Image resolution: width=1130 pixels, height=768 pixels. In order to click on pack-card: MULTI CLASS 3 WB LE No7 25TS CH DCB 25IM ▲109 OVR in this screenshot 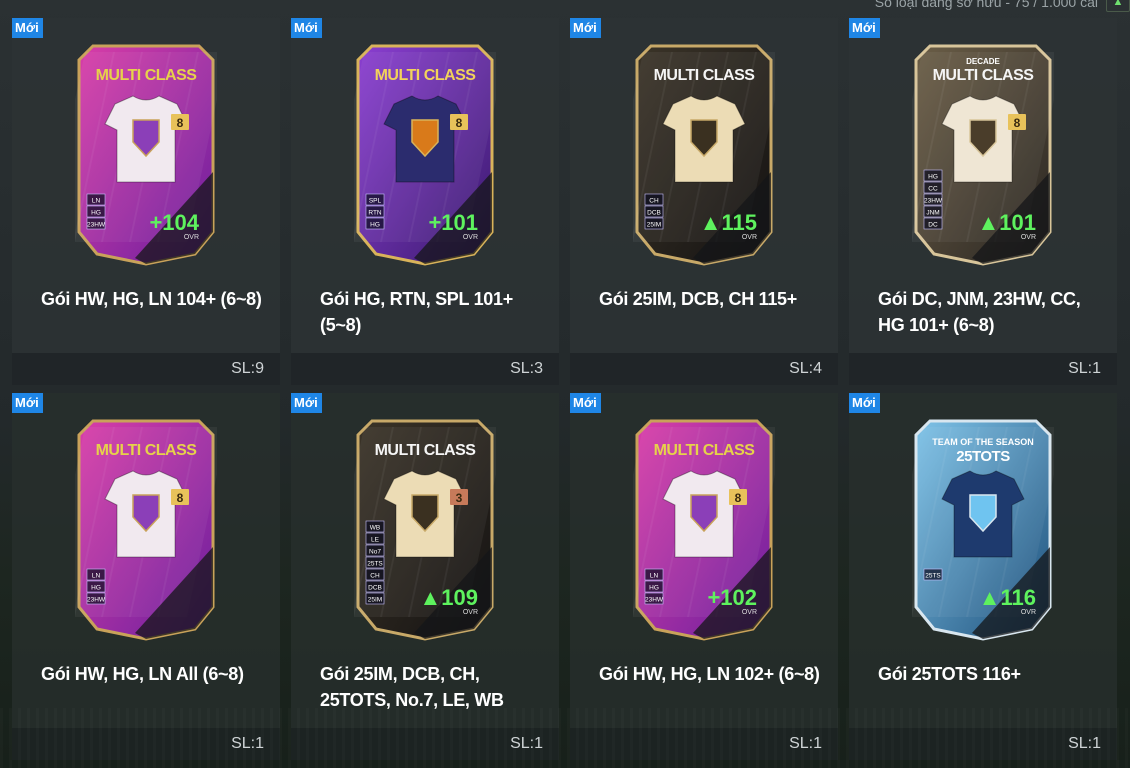, I will do `click(425, 519)`.